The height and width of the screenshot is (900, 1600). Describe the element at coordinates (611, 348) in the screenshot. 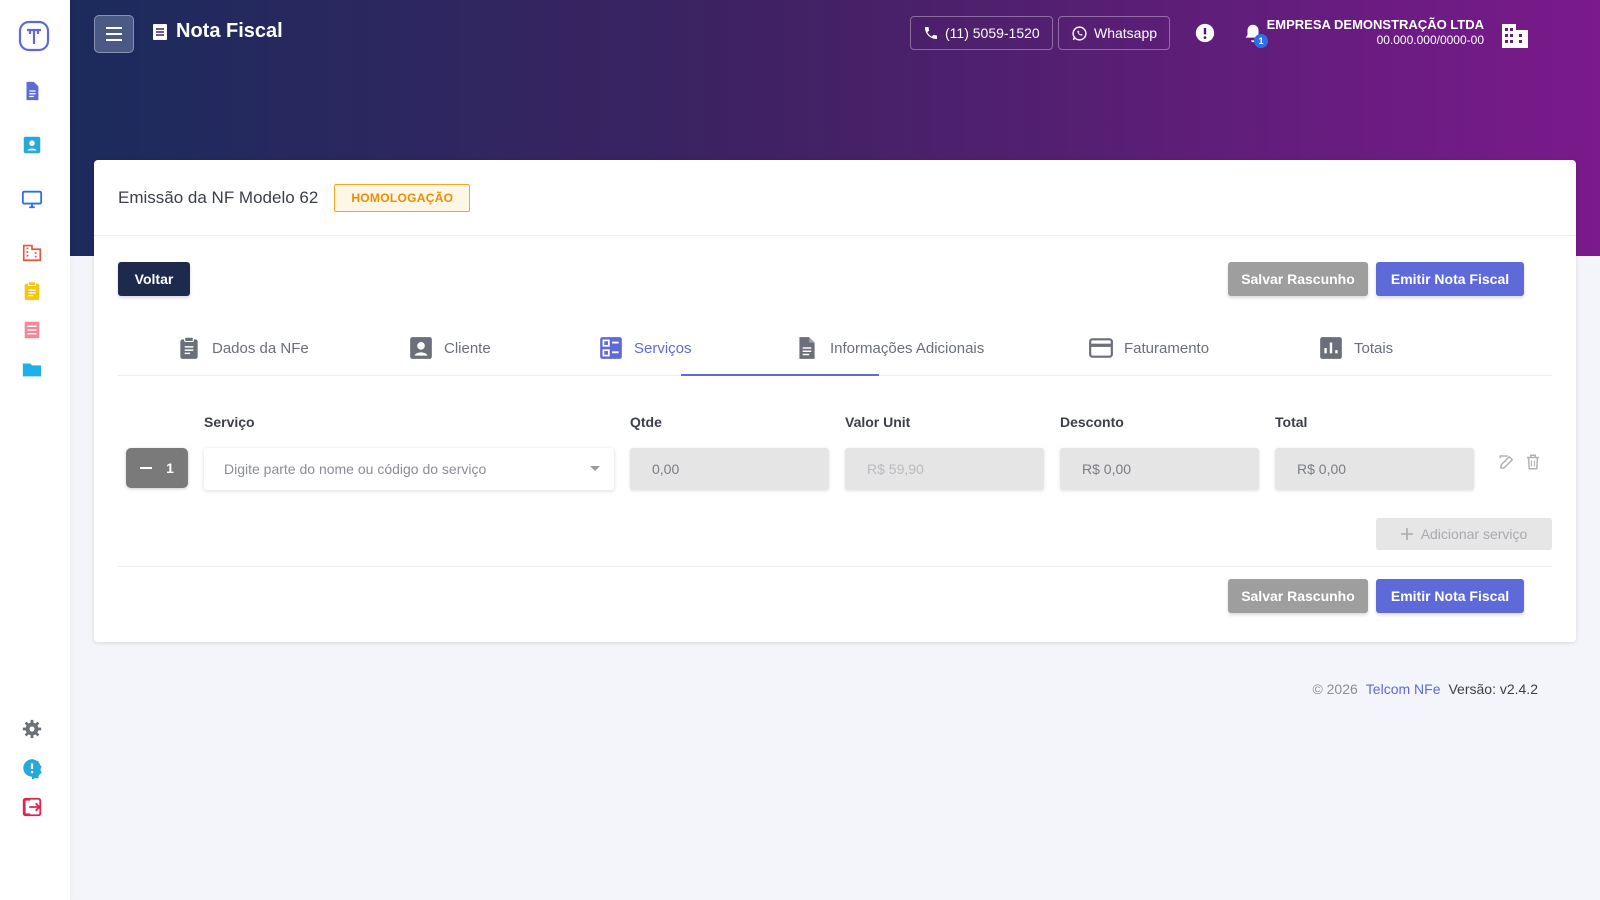

I see `services-icon` at that location.